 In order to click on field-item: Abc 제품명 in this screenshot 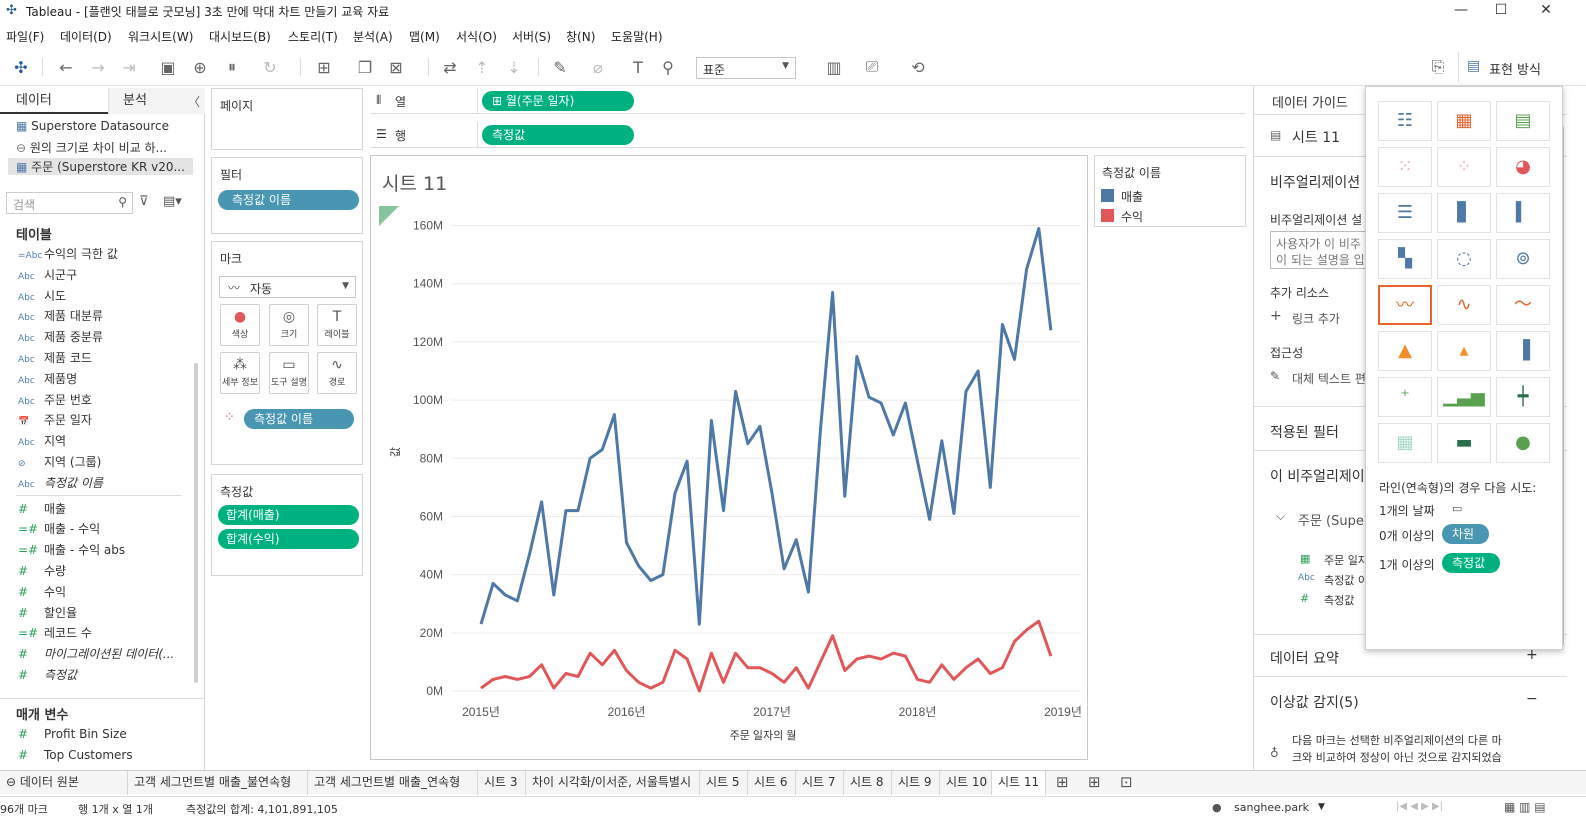, I will do `click(103, 379)`.